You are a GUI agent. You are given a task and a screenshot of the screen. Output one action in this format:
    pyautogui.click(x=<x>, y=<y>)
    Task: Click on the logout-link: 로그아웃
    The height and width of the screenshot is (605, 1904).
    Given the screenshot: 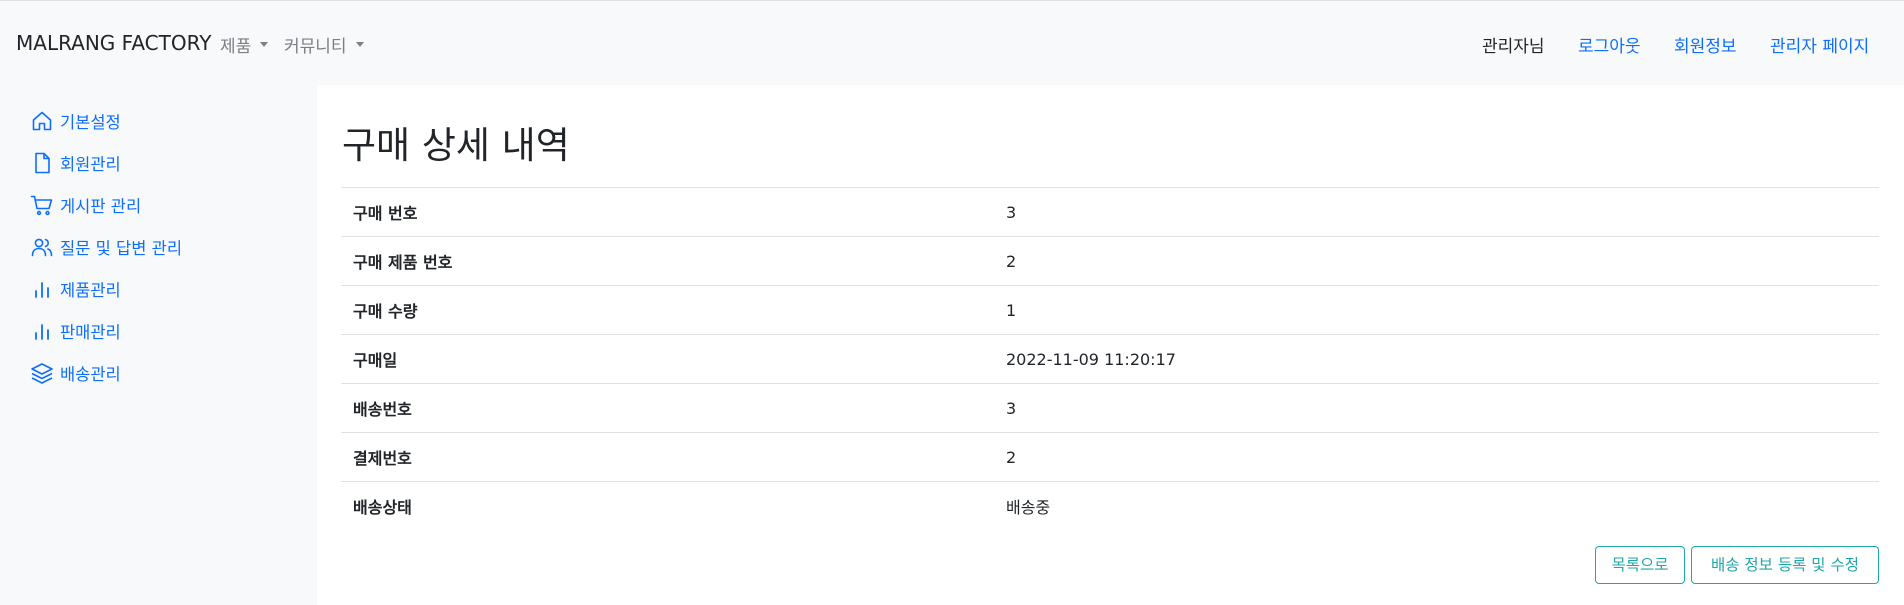 What is the action you would take?
    pyautogui.click(x=1609, y=44)
    